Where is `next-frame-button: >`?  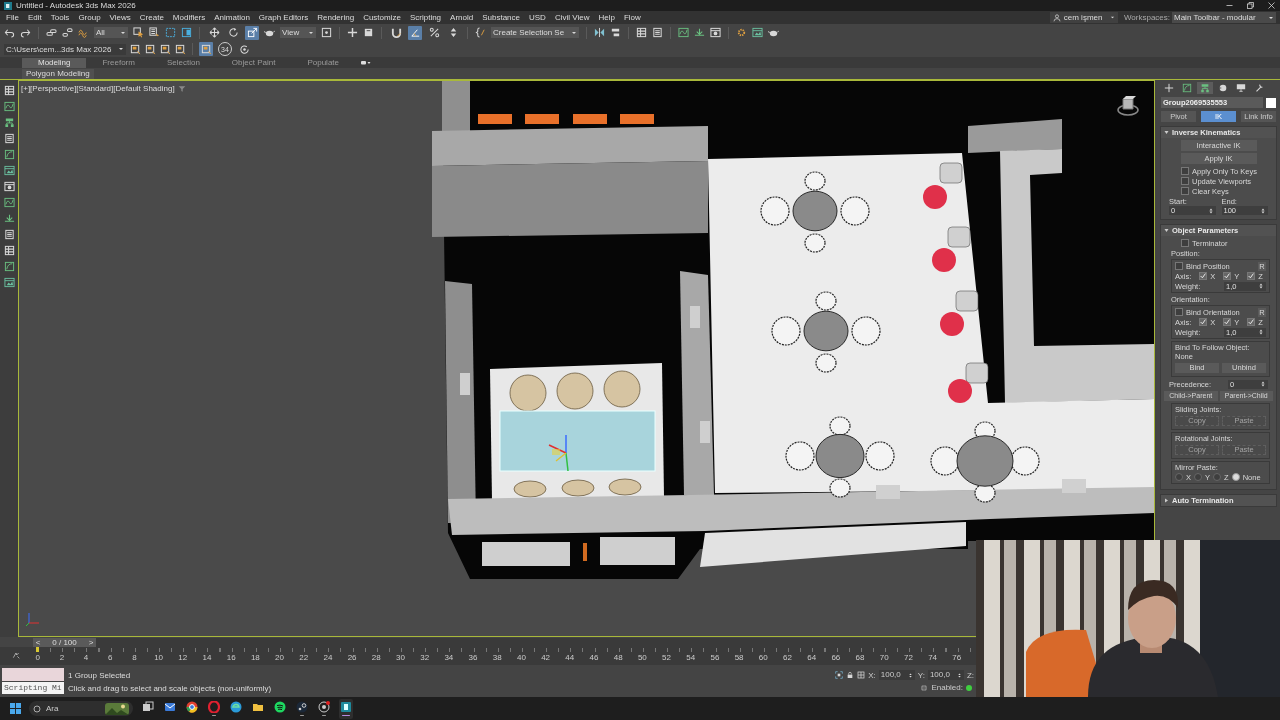 next-frame-button: > is located at coordinates (91, 642).